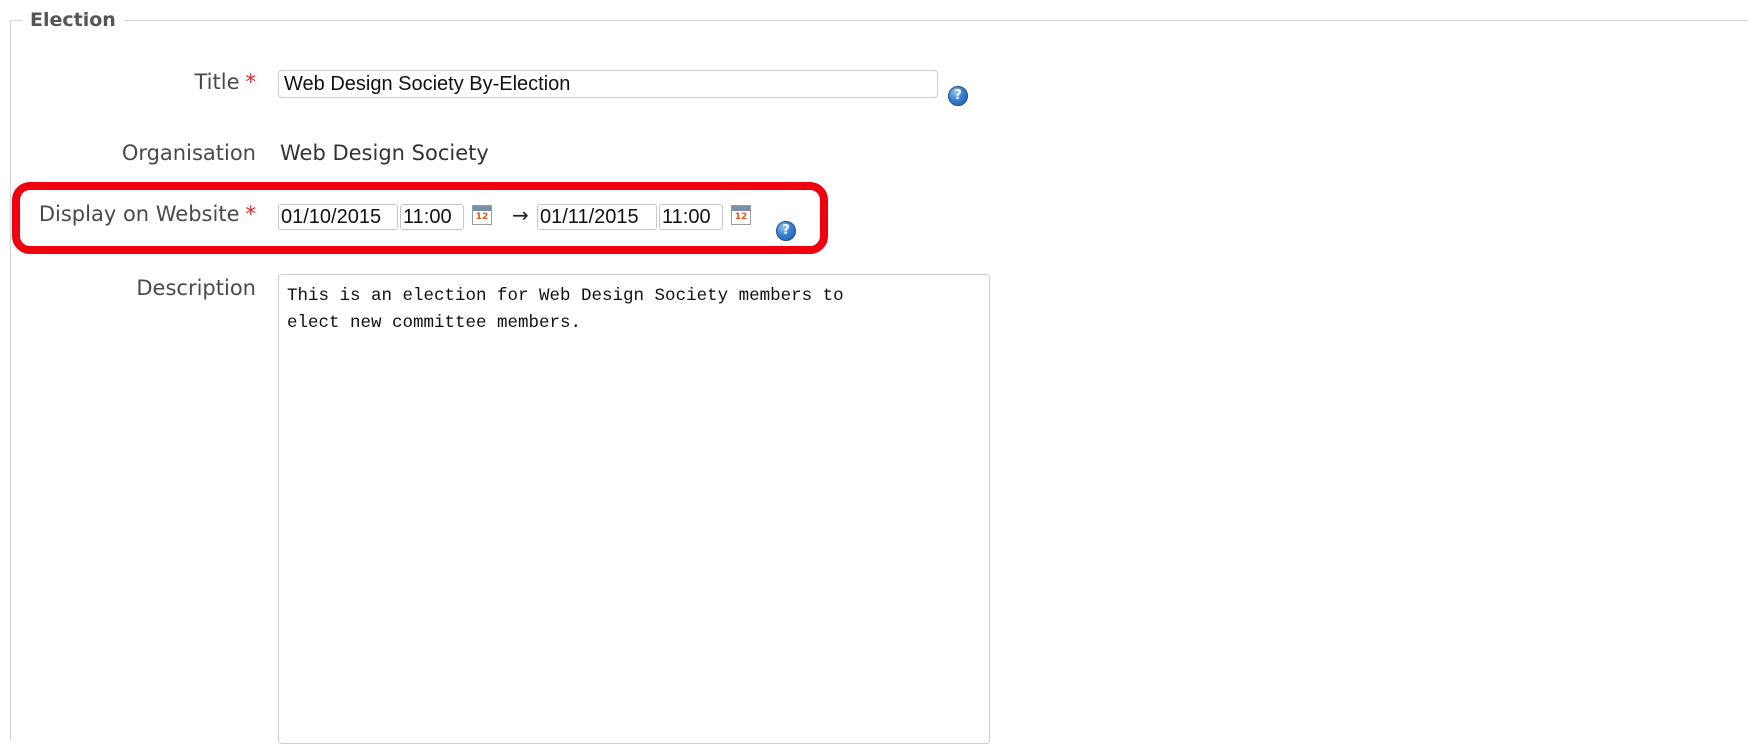 Image resolution: width=1748 pixels, height=744 pixels. What do you see at coordinates (608, 84) in the screenshot?
I see `title-input: Web Design Society By-Election` at bounding box center [608, 84].